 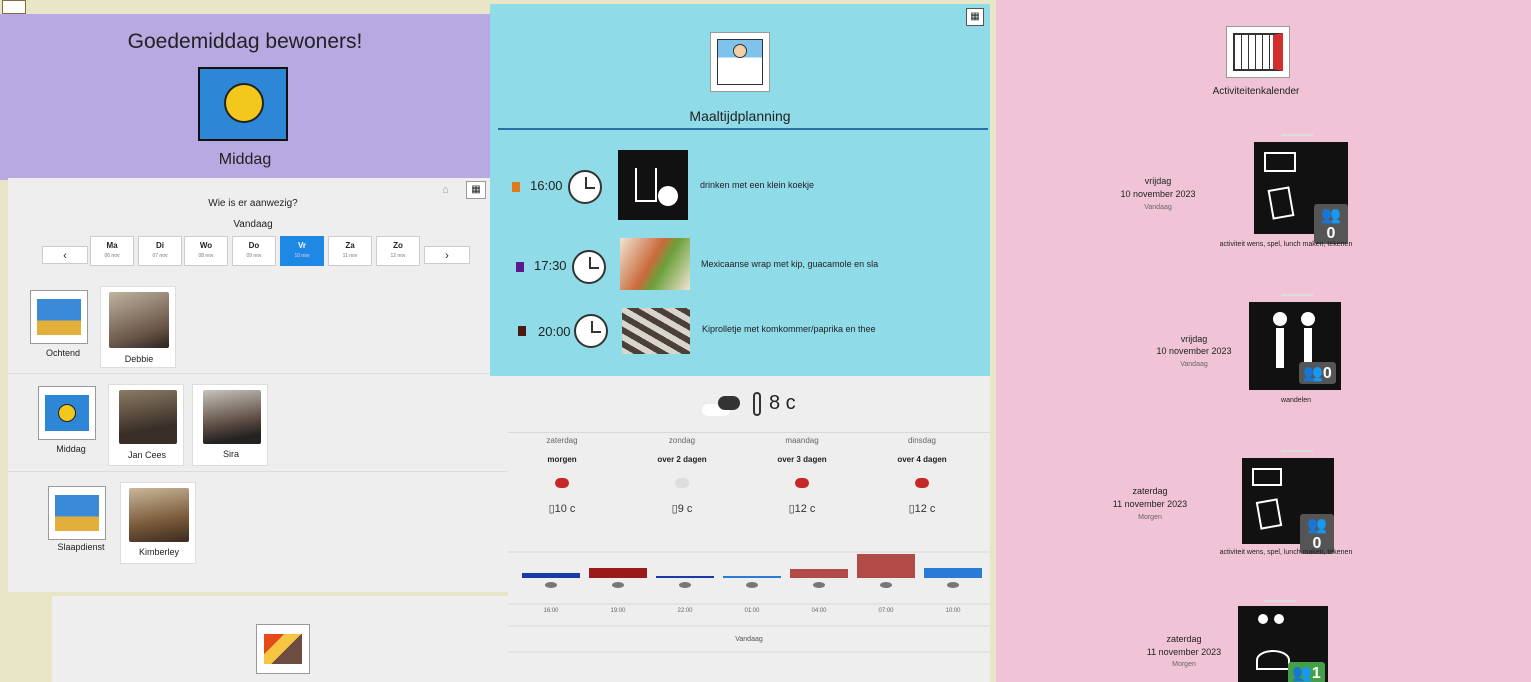 I want to click on activity-day: zaterdag, so click(x=1184, y=639).